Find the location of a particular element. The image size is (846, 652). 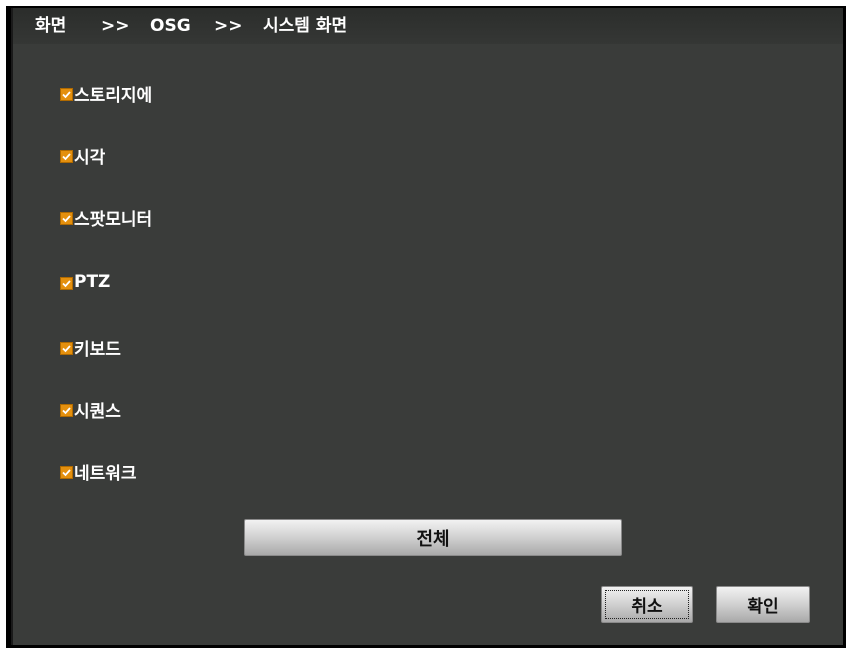

option-label: 스토리지에 is located at coordinates (113, 96).